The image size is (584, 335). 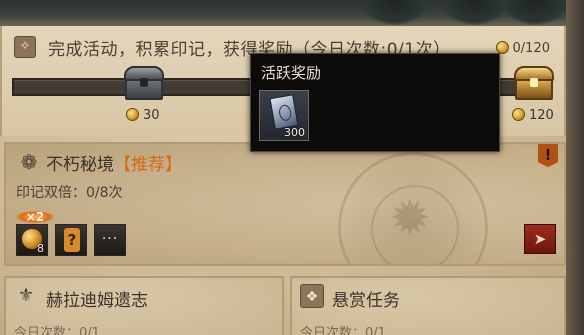 What do you see at coordinates (312, 296) in the screenshot?
I see `bounty-scroll-icon: ❖` at bounding box center [312, 296].